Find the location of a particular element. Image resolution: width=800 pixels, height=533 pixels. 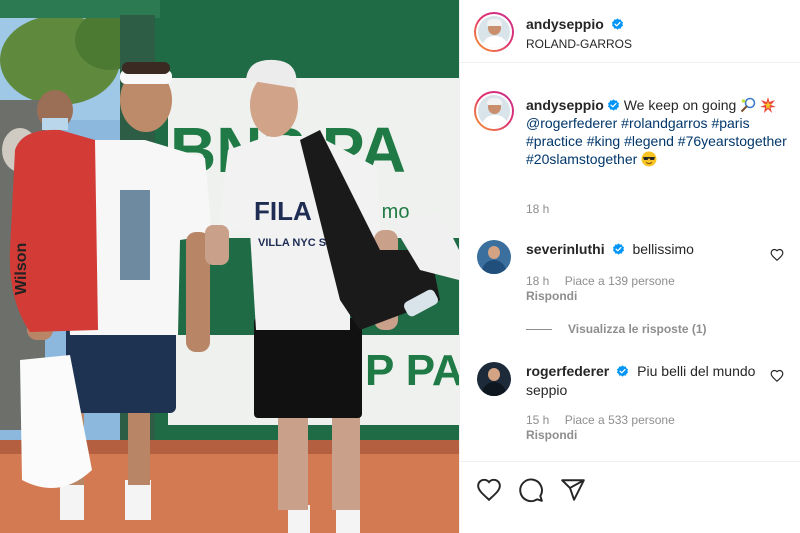

hashtag: #practice is located at coordinates (554, 141).